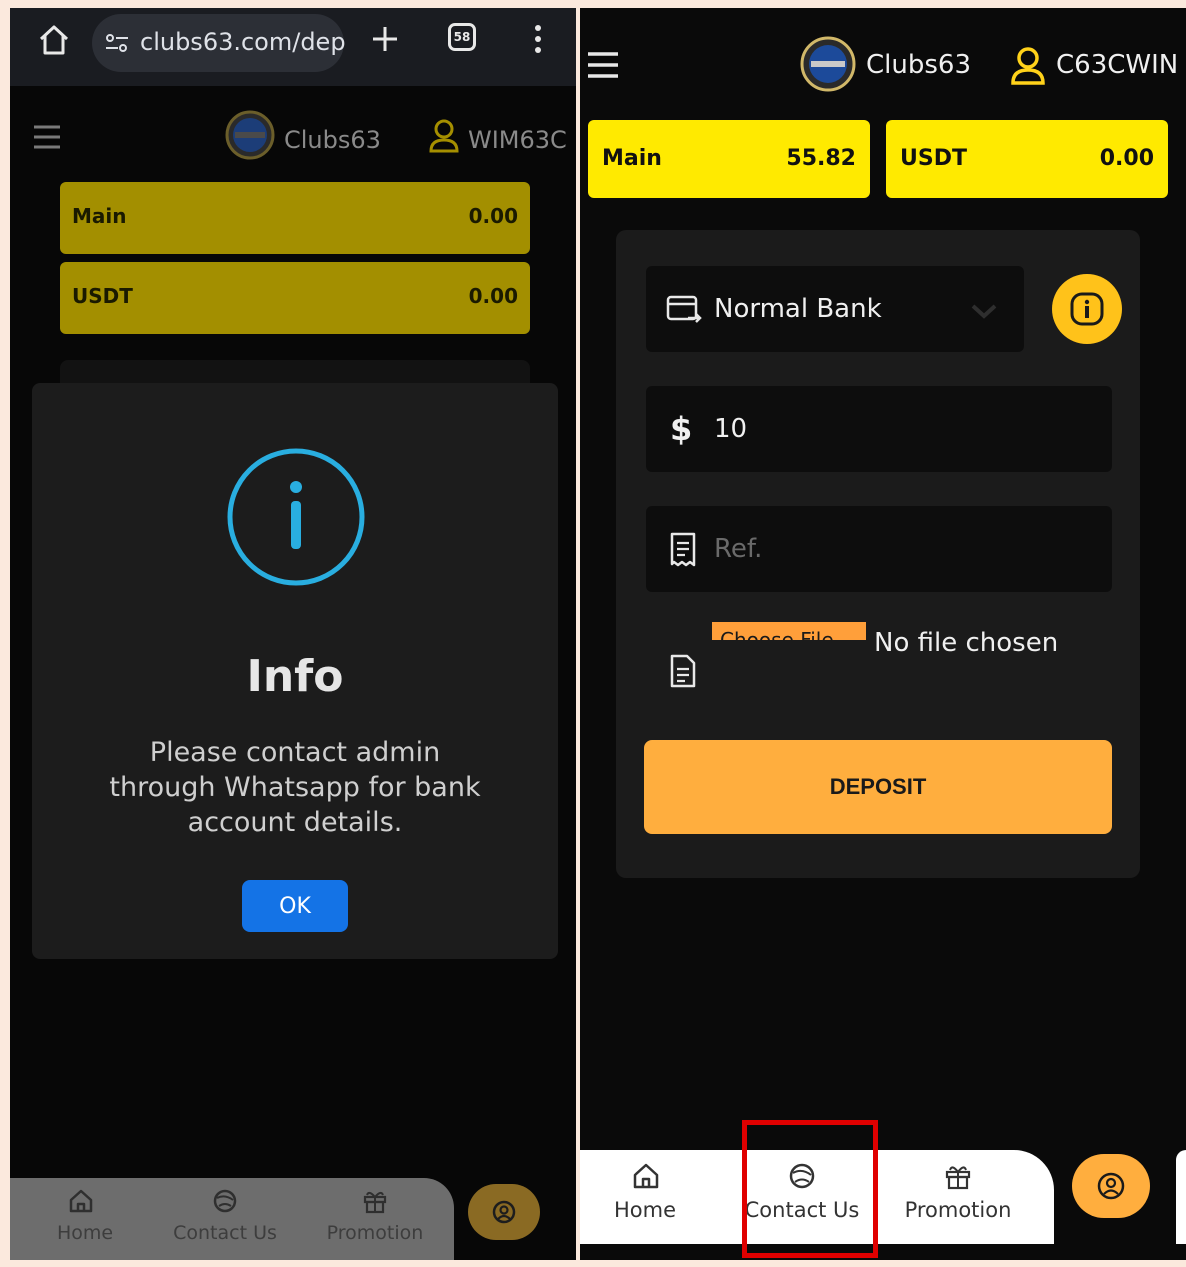 This screenshot has height=1267, width=1186. Describe the element at coordinates (879, 429) in the screenshot. I see `amount-field: $ 10` at that location.